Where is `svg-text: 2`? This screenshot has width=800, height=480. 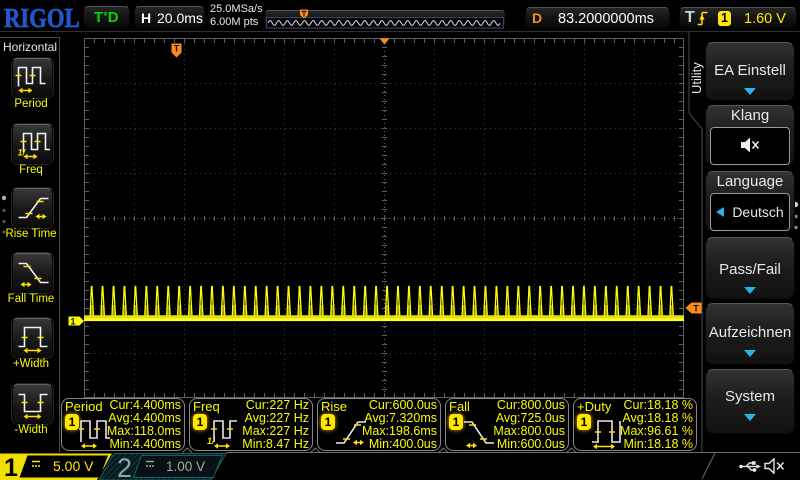 svg-text: 2 is located at coordinates (124, 466).